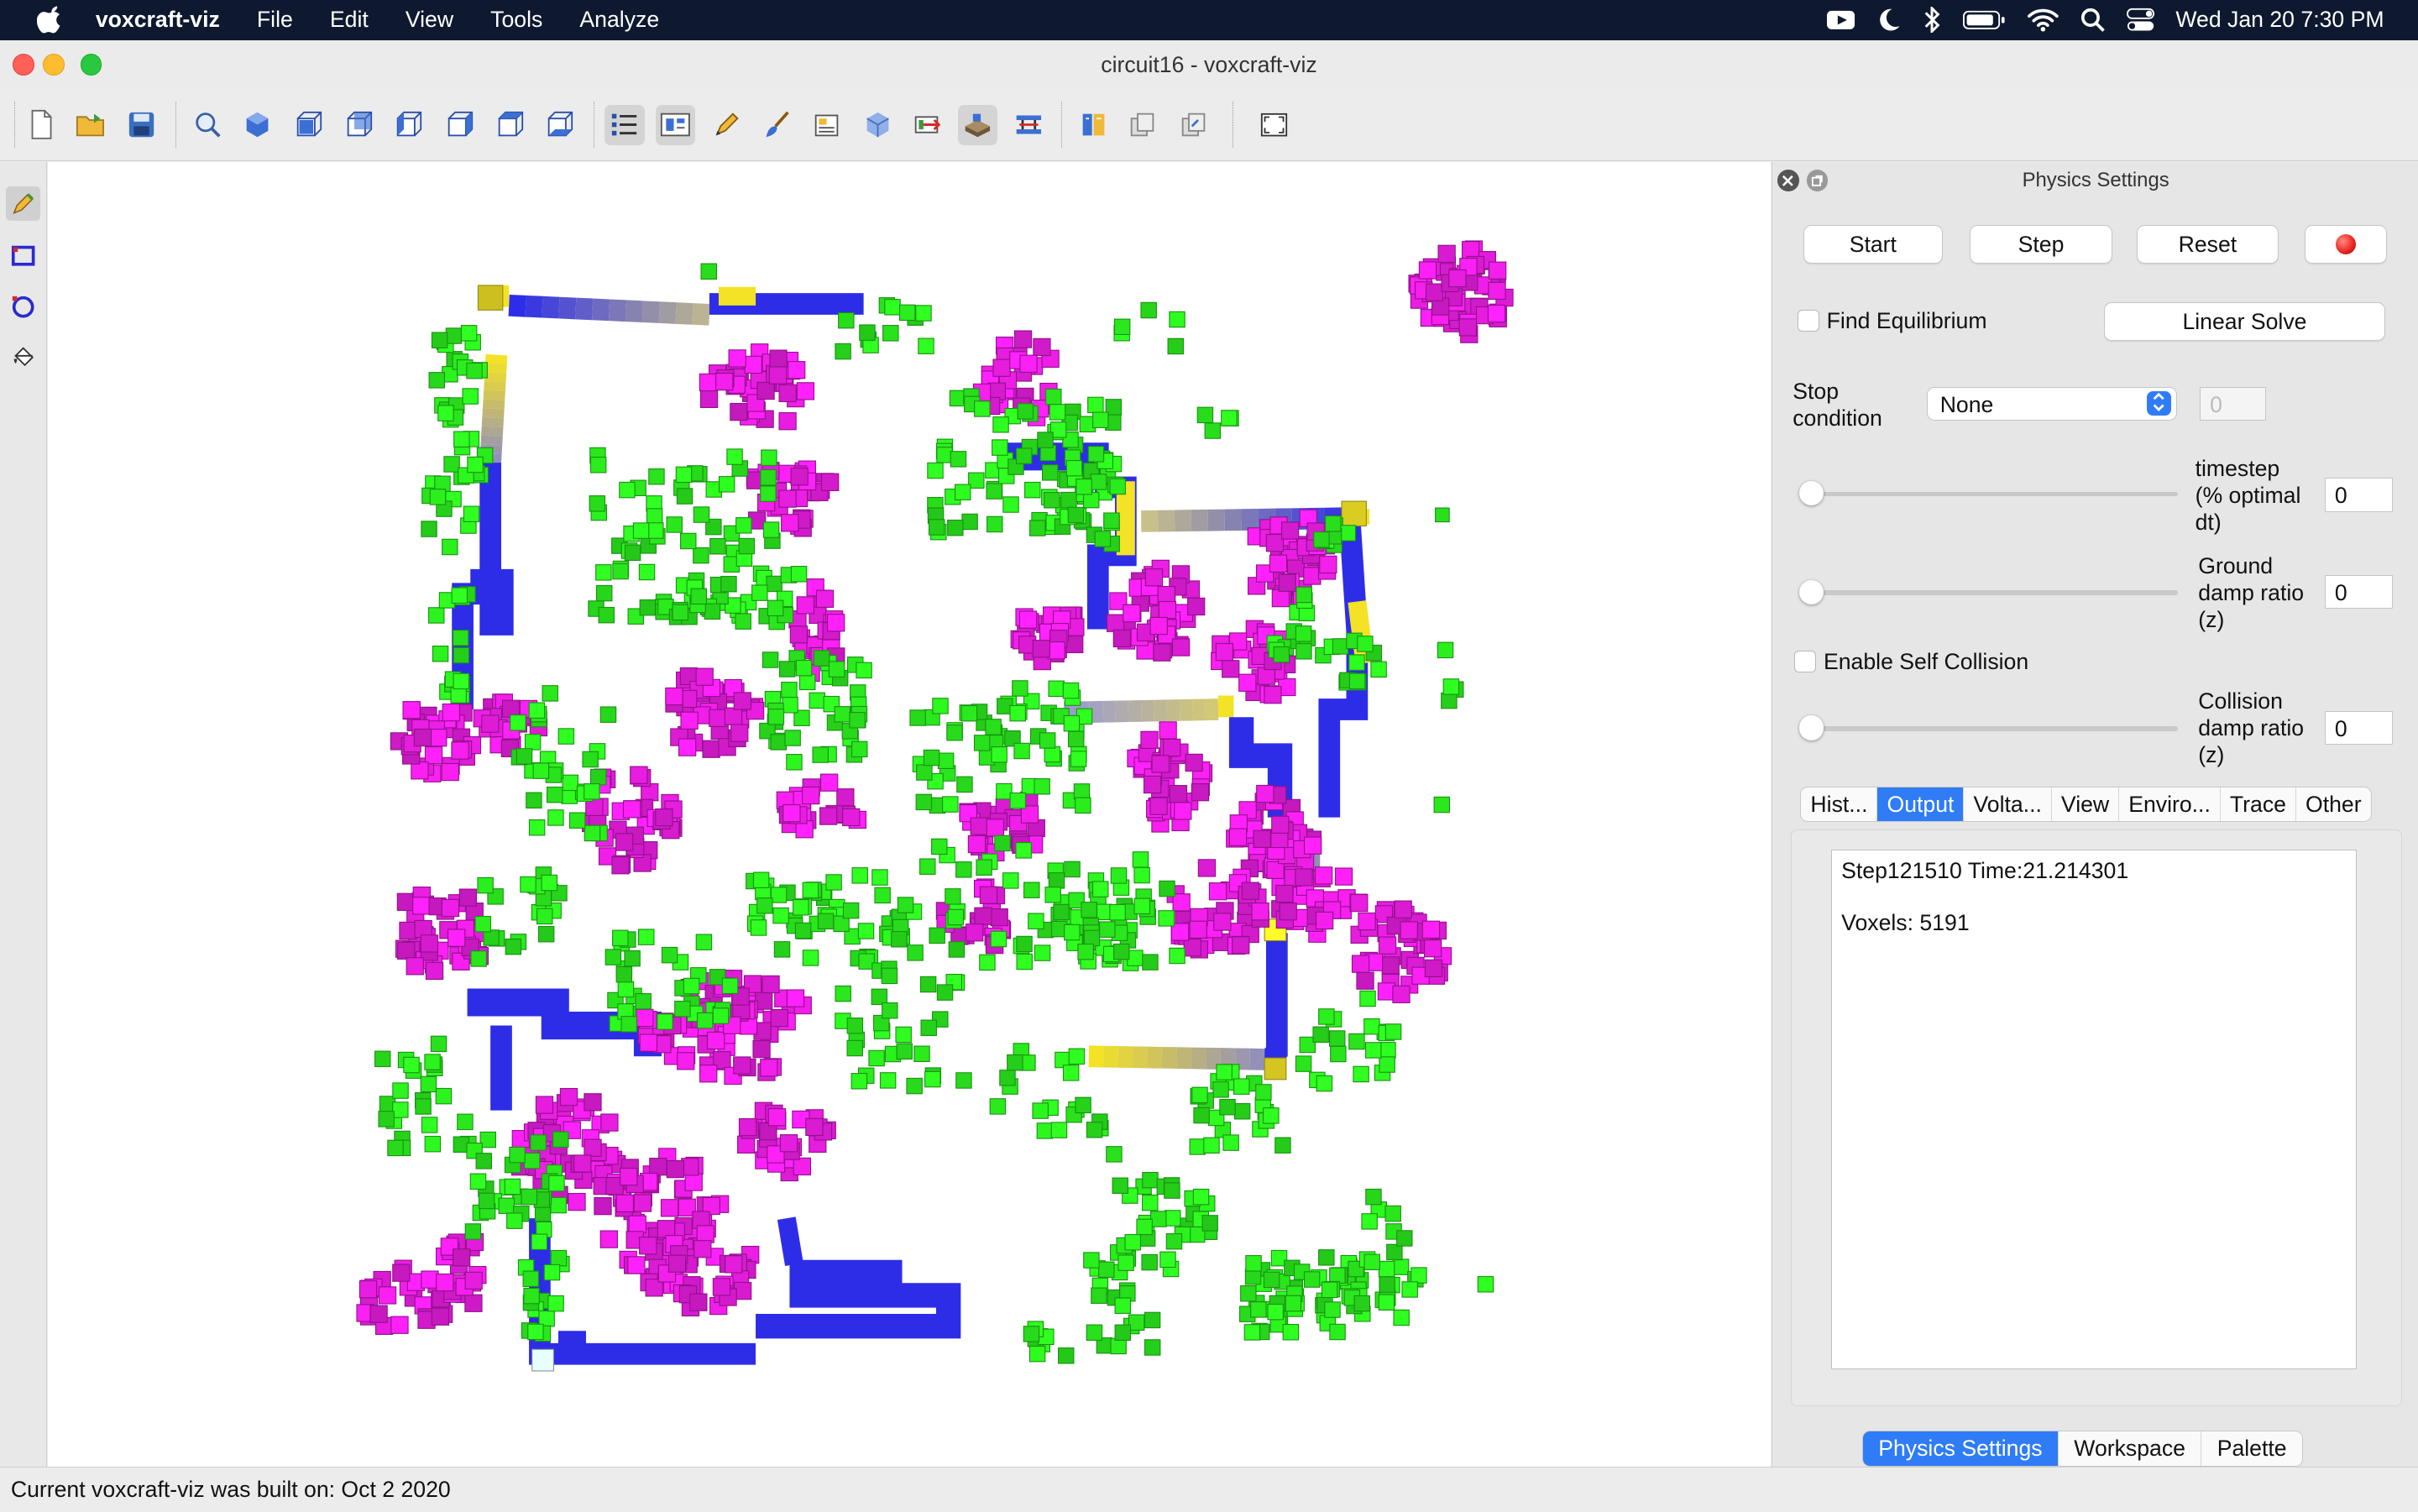 This screenshot has width=2418, height=1512. What do you see at coordinates (2251, 1448) in the screenshot?
I see `tab-palette: Palette` at bounding box center [2251, 1448].